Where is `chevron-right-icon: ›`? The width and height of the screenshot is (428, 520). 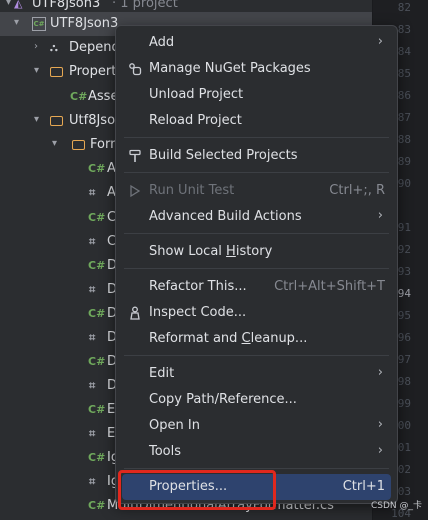 chevron-right-icon: › is located at coordinates (36, 46).